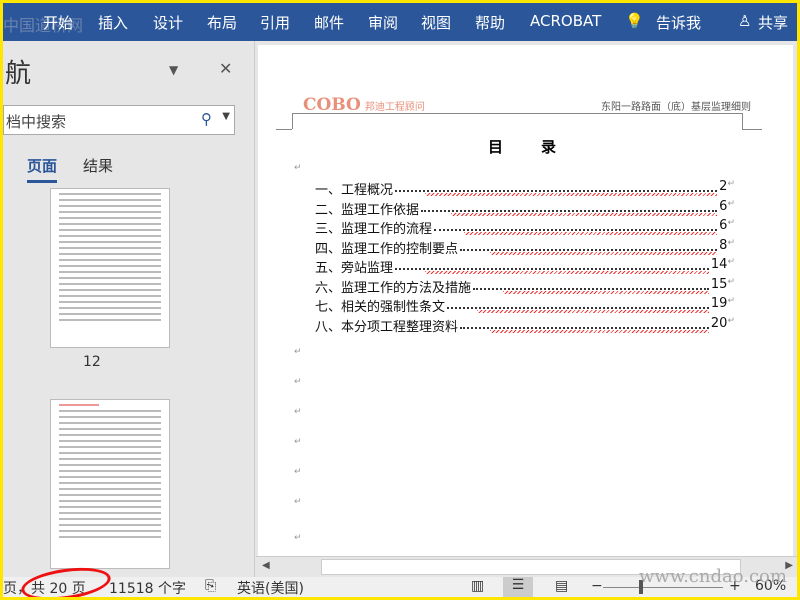 Image resolution: width=800 pixels, height=600 pixels. I want to click on toc-page: 14, so click(719, 264).